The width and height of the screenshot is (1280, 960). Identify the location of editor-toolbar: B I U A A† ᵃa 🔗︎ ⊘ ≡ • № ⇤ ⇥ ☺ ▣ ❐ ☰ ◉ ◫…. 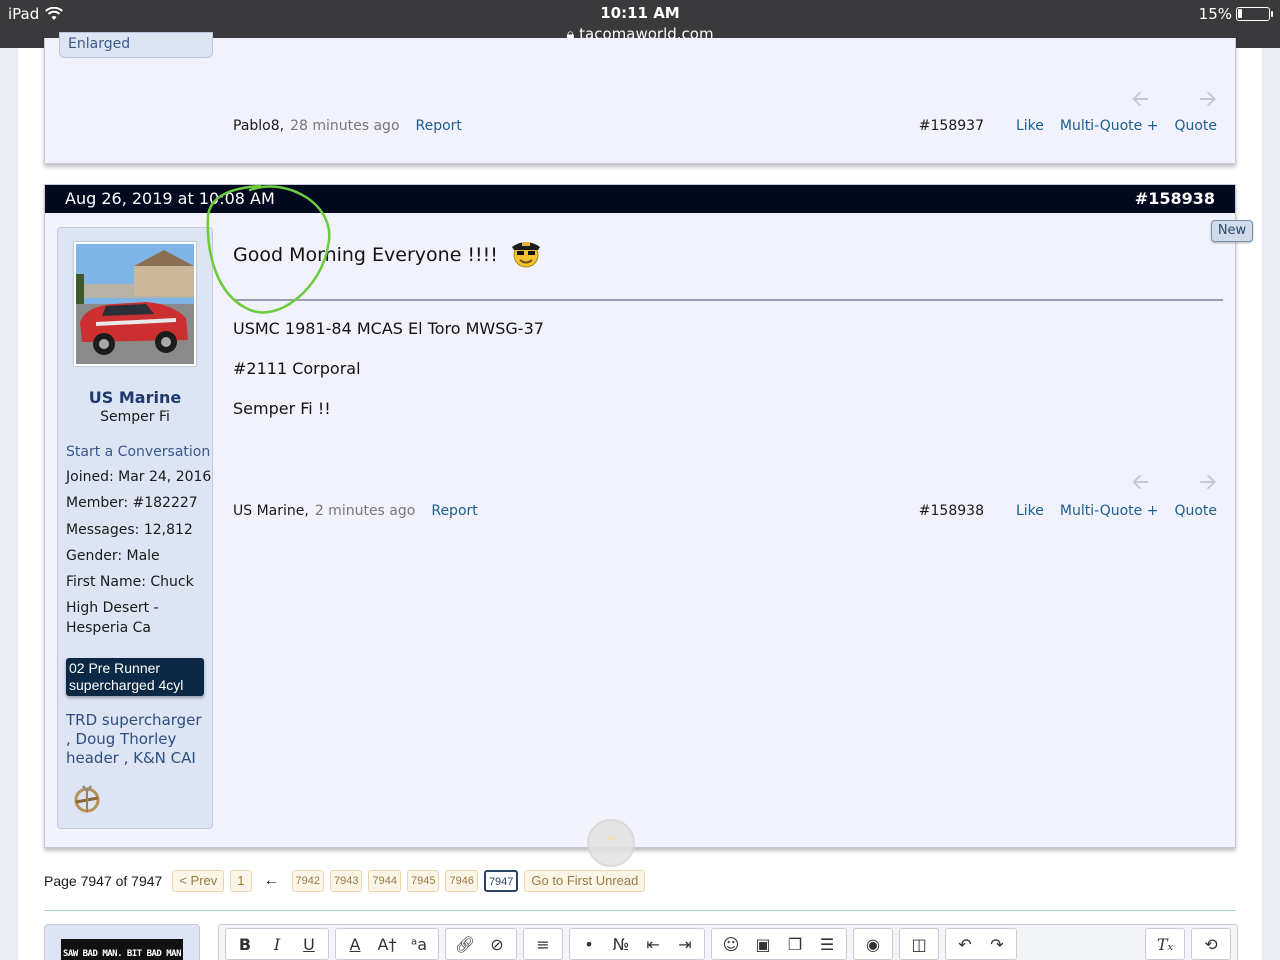
(728, 942).